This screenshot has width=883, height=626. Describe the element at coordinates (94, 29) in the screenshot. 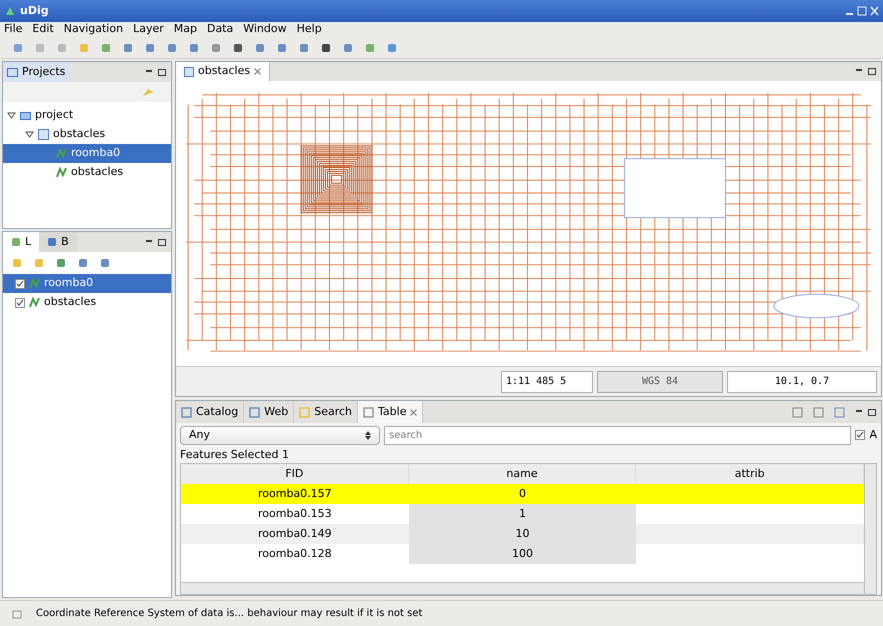

I see `menu-item: Navigation` at that location.